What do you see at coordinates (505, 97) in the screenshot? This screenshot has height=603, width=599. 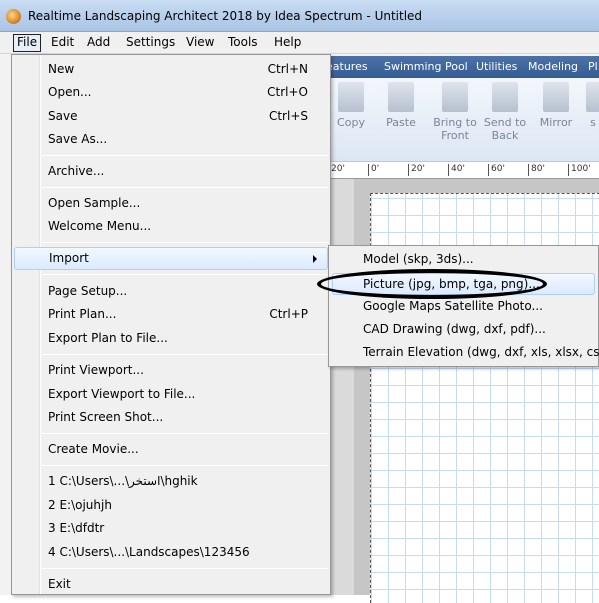 I see `send-to-back-icon` at bounding box center [505, 97].